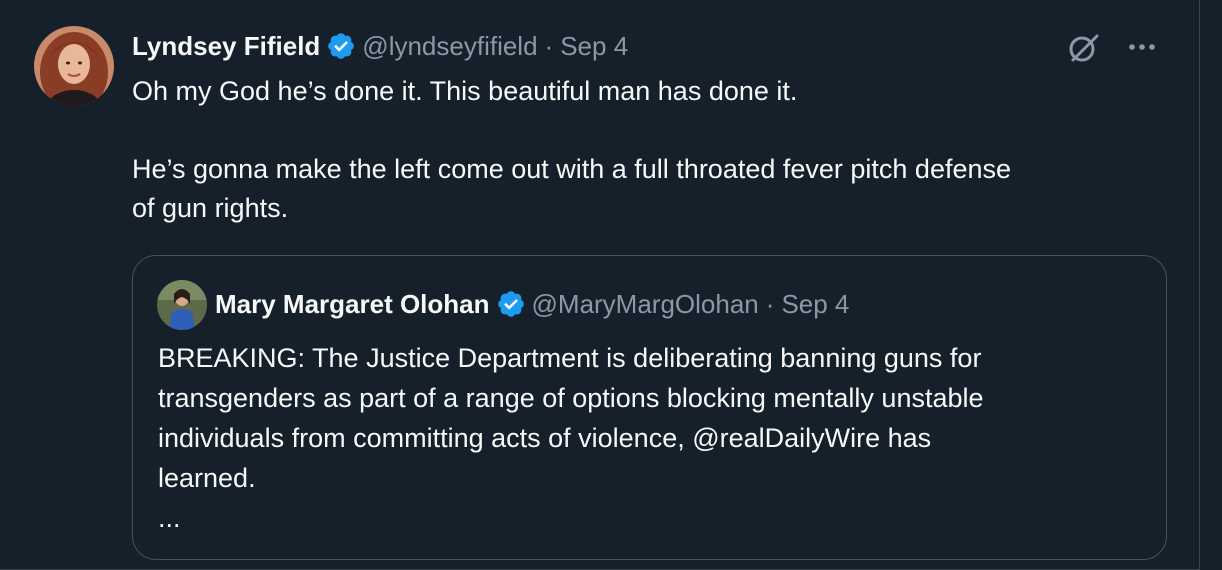  Describe the element at coordinates (1142, 47) in the screenshot. I see `more-options-icon` at that location.